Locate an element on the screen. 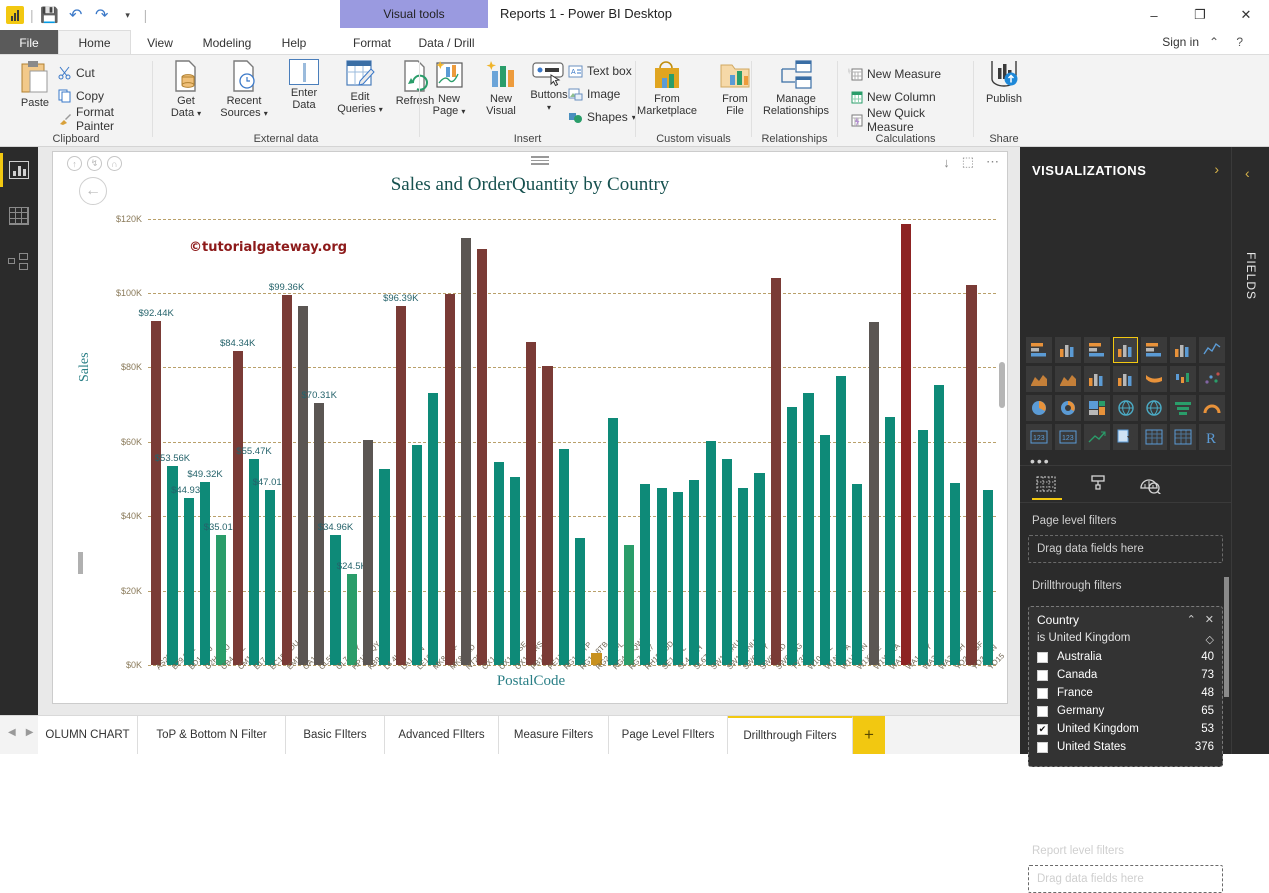  prev-page-icon: ◀ is located at coordinates (12, 732).